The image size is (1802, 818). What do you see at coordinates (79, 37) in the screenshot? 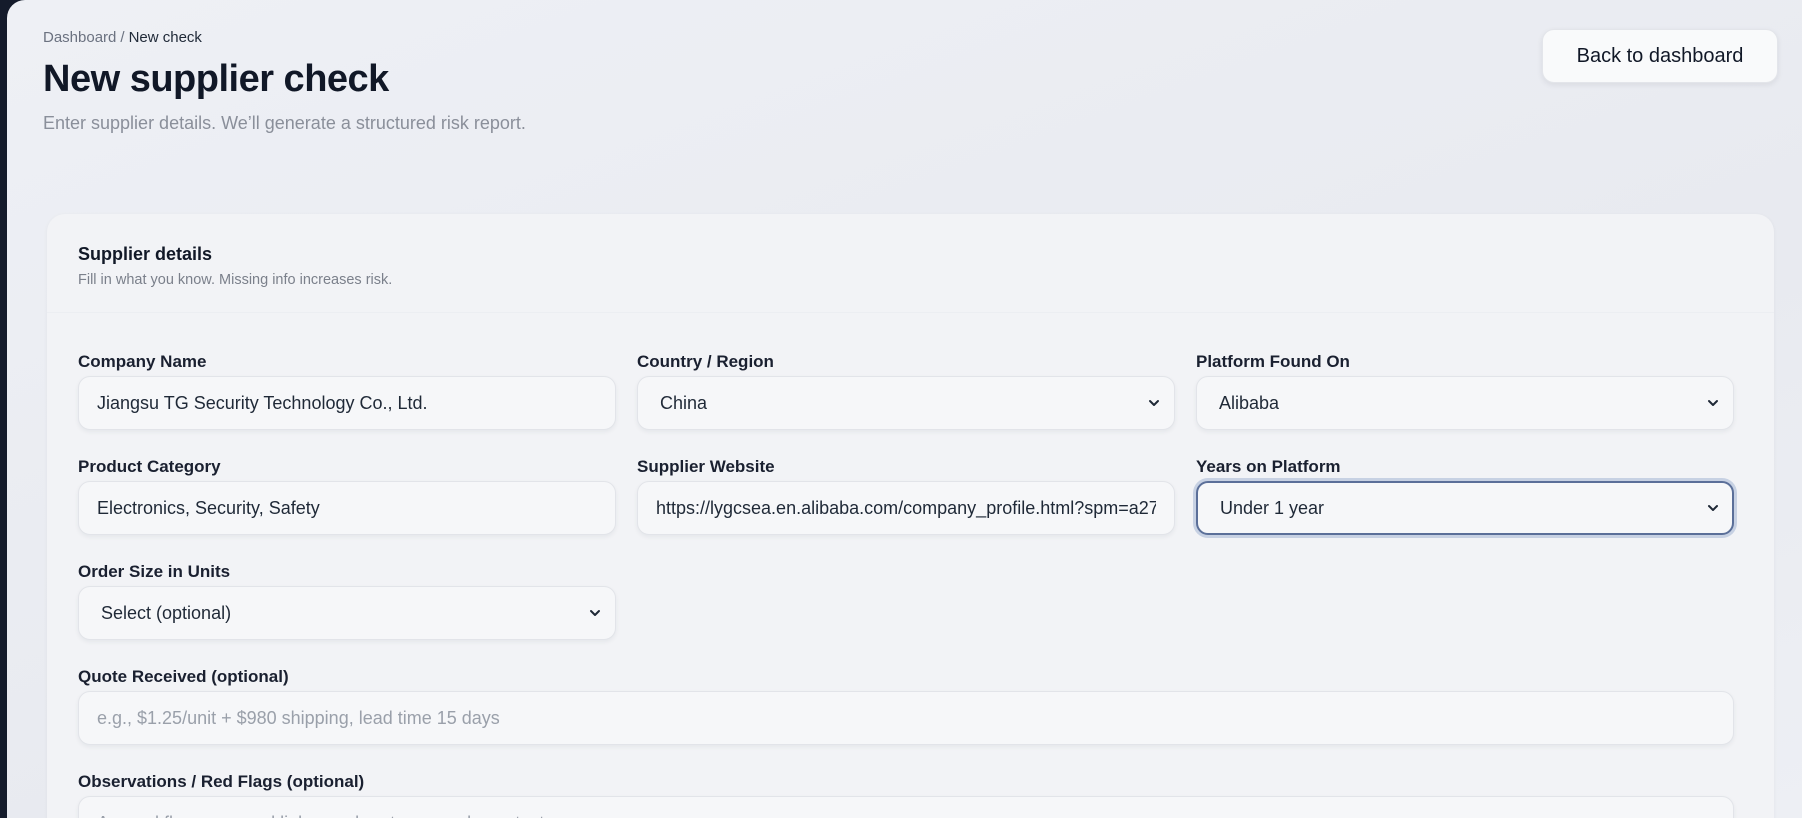
I see `breadcrumb-dashboard-link: Dashboard` at bounding box center [79, 37].